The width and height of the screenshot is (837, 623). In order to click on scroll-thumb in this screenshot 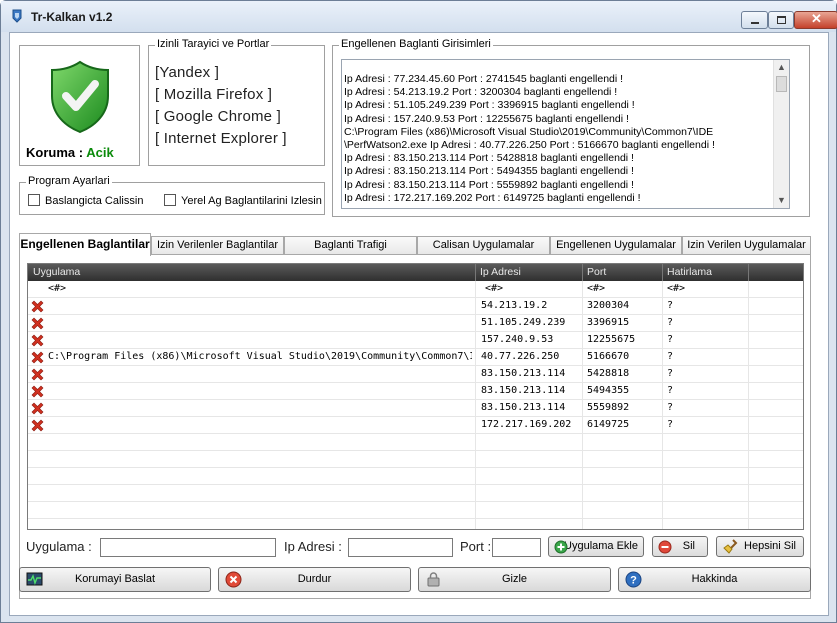, I will do `click(781, 84)`.